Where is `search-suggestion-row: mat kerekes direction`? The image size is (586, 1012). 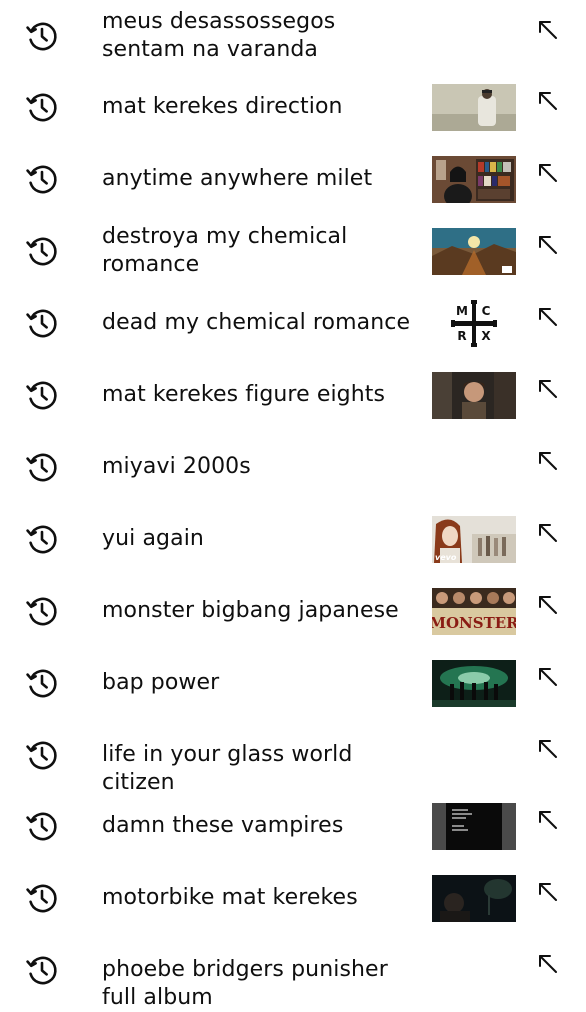 search-suggestion-row: mat kerekes direction is located at coordinates (293, 107).